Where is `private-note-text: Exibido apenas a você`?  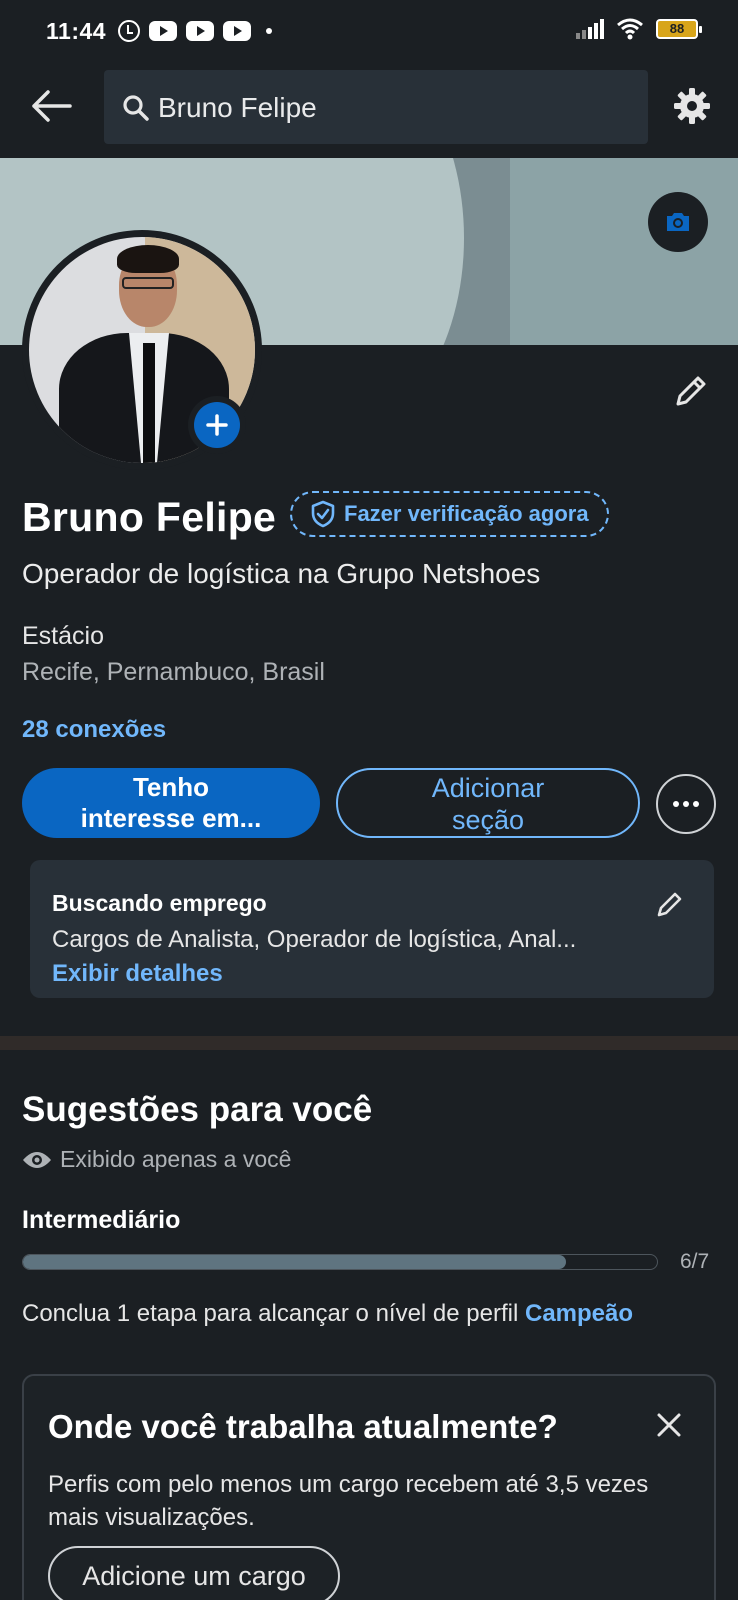 private-note-text: Exibido apenas a você is located at coordinates (176, 1159).